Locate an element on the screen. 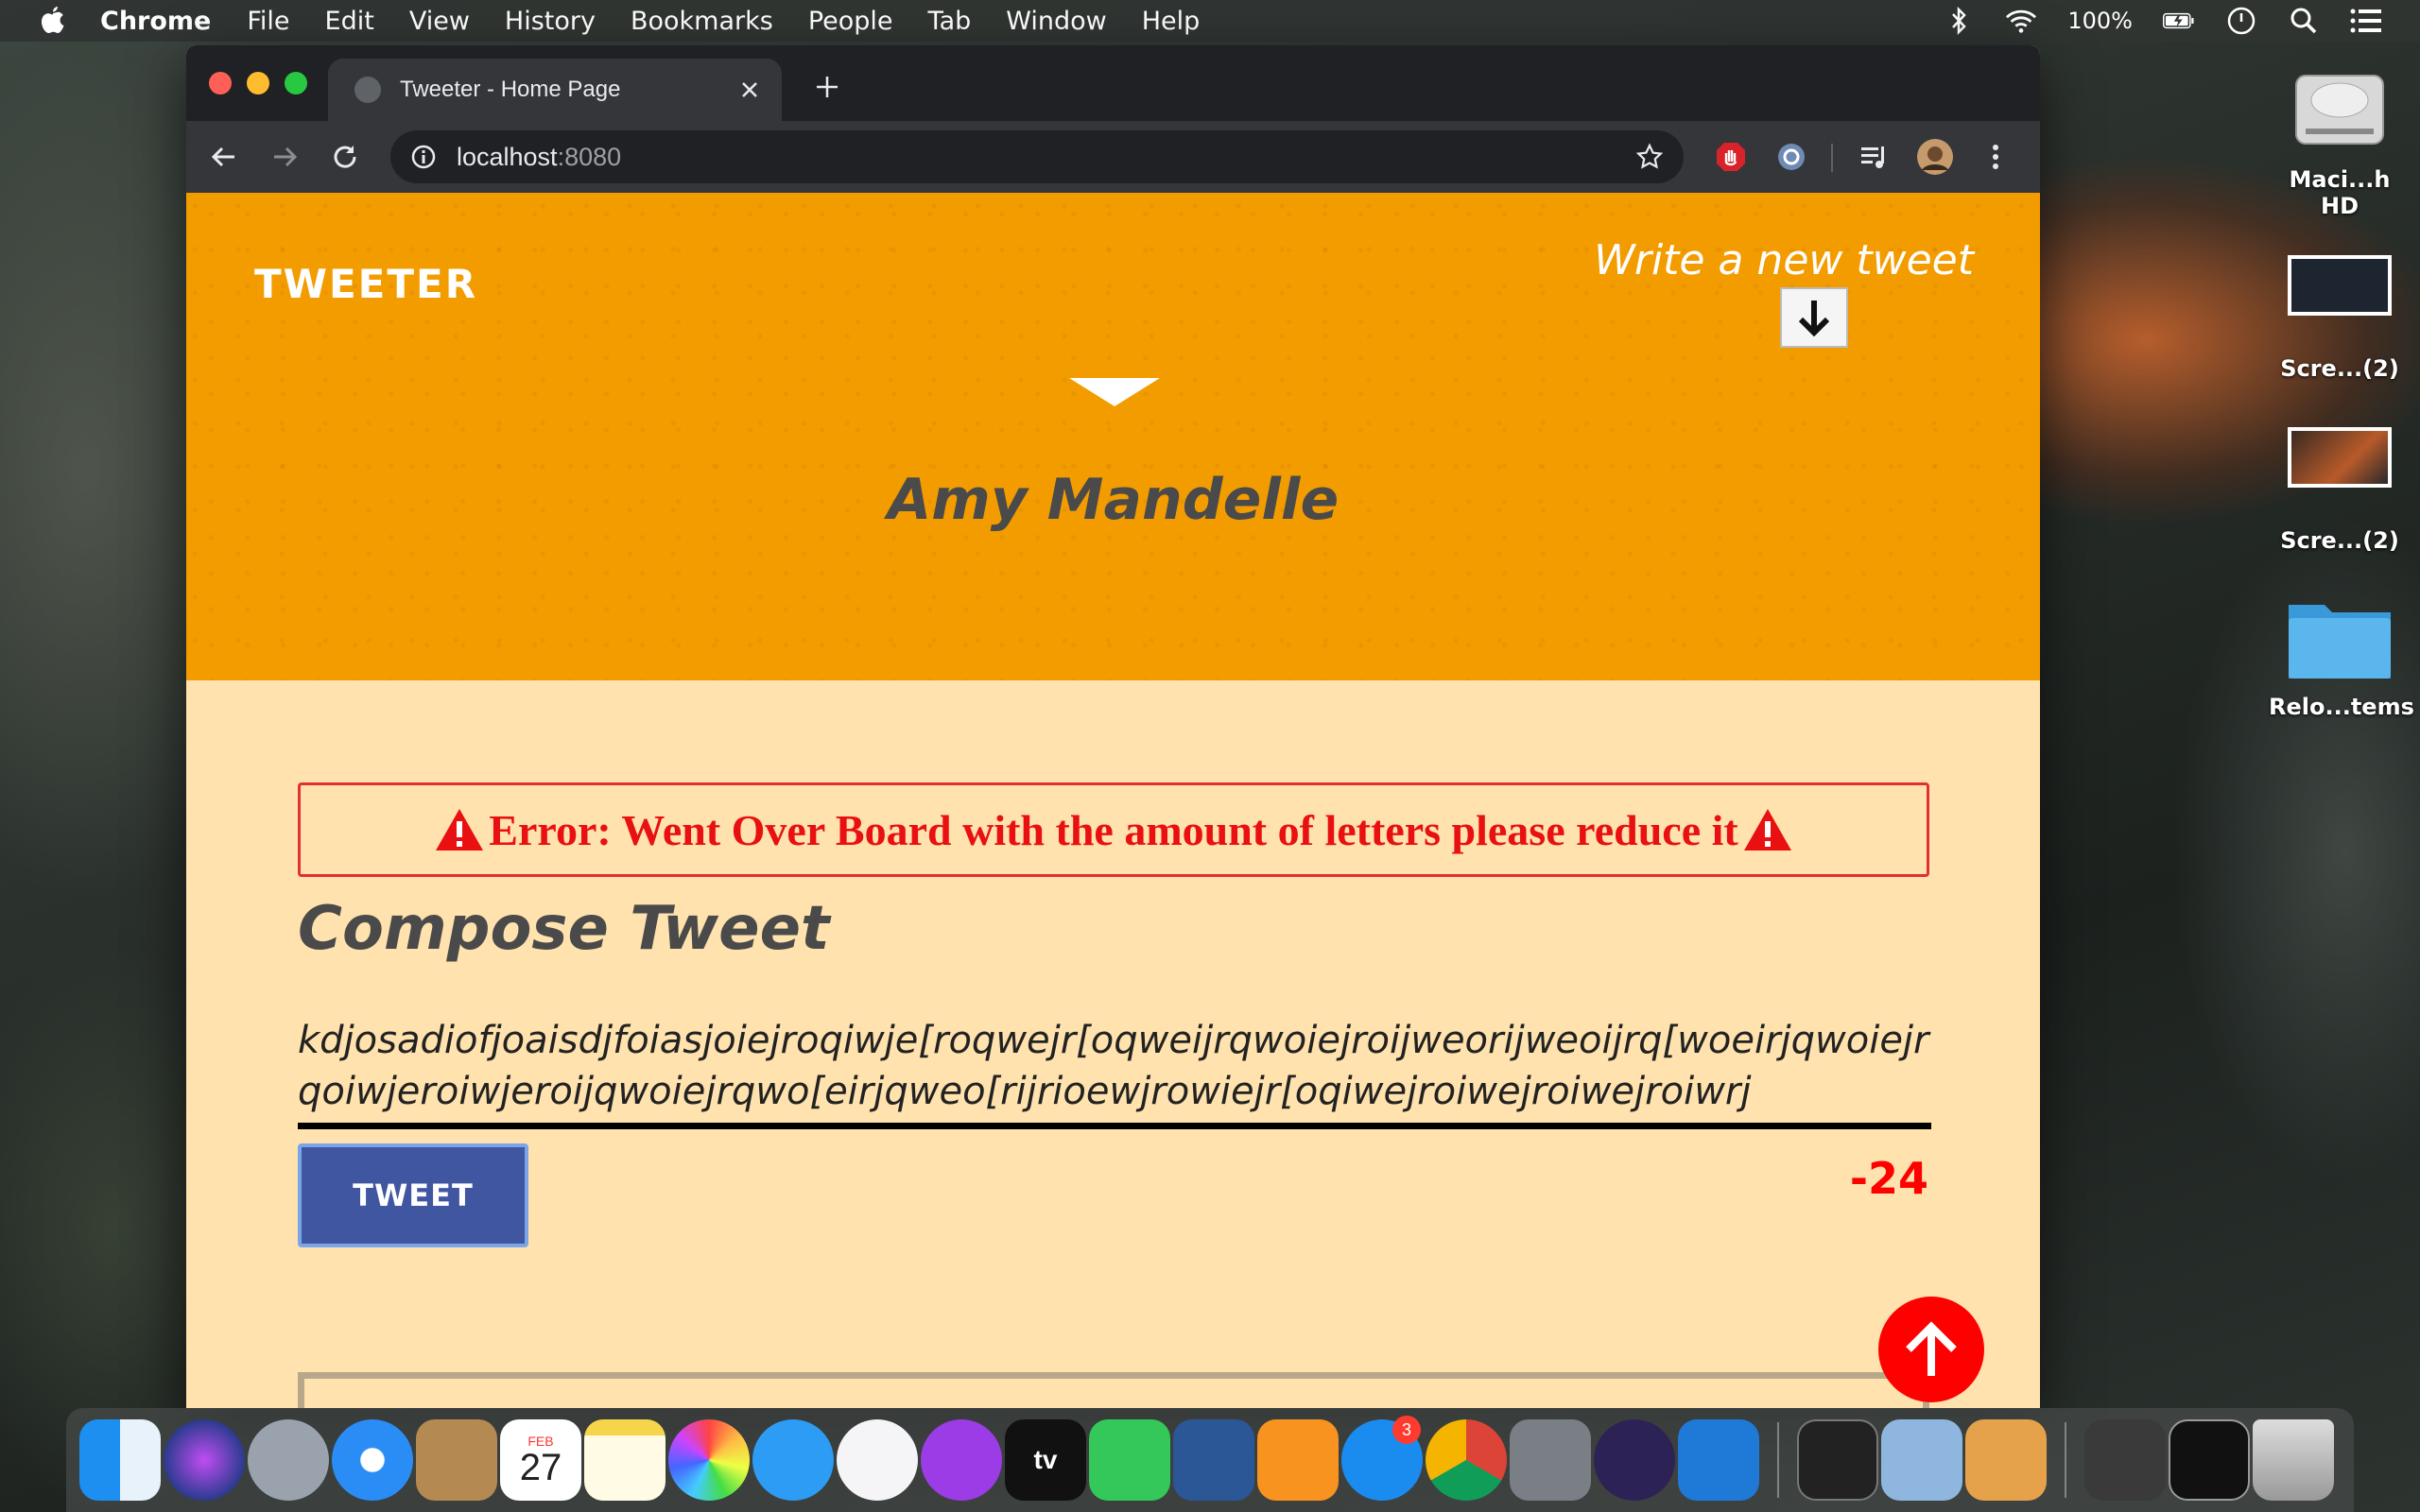 This screenshot has width=2420, height=1512. bluetooth-icon is located at coordinates (1959, 21).